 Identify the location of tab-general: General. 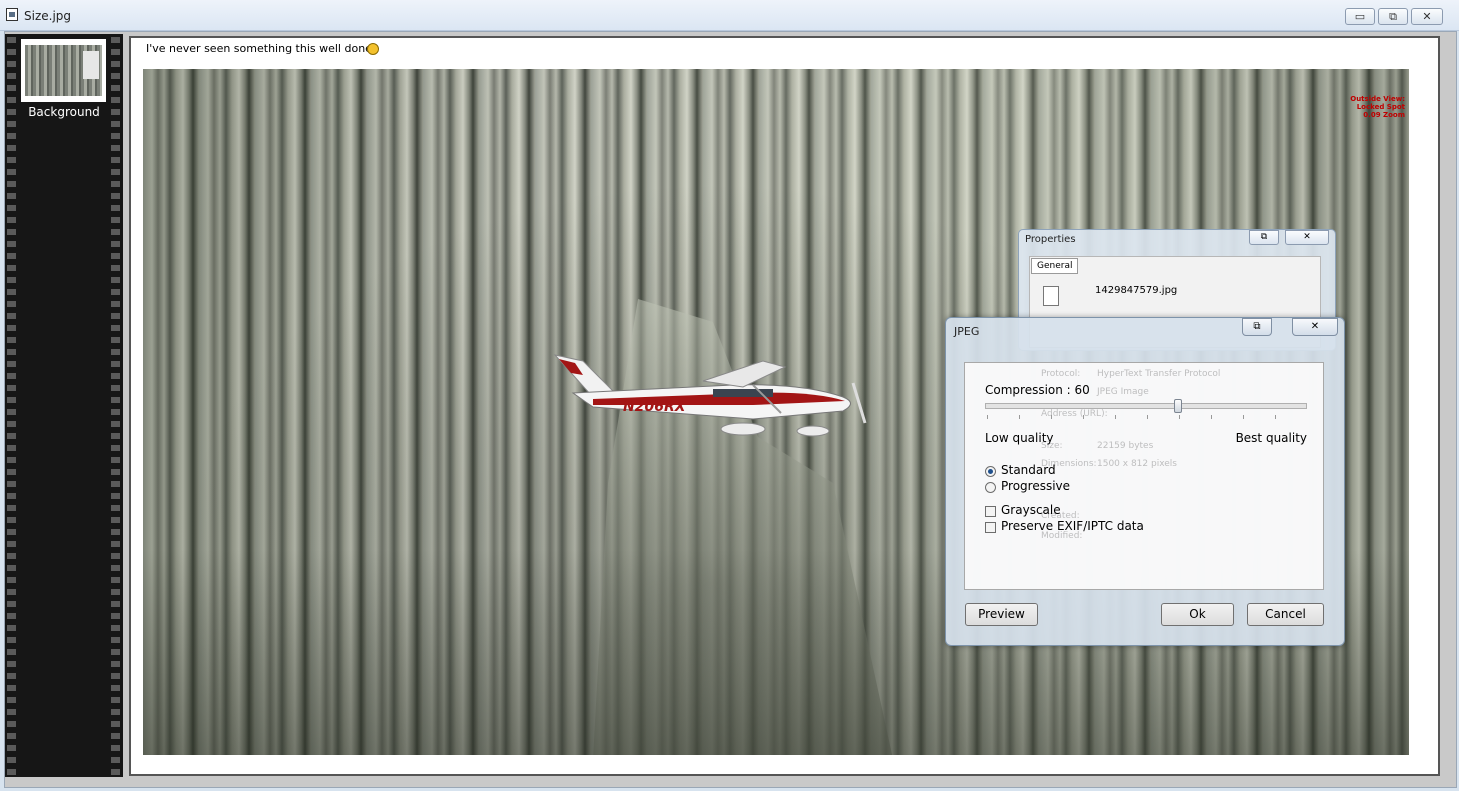
(1055, 266).